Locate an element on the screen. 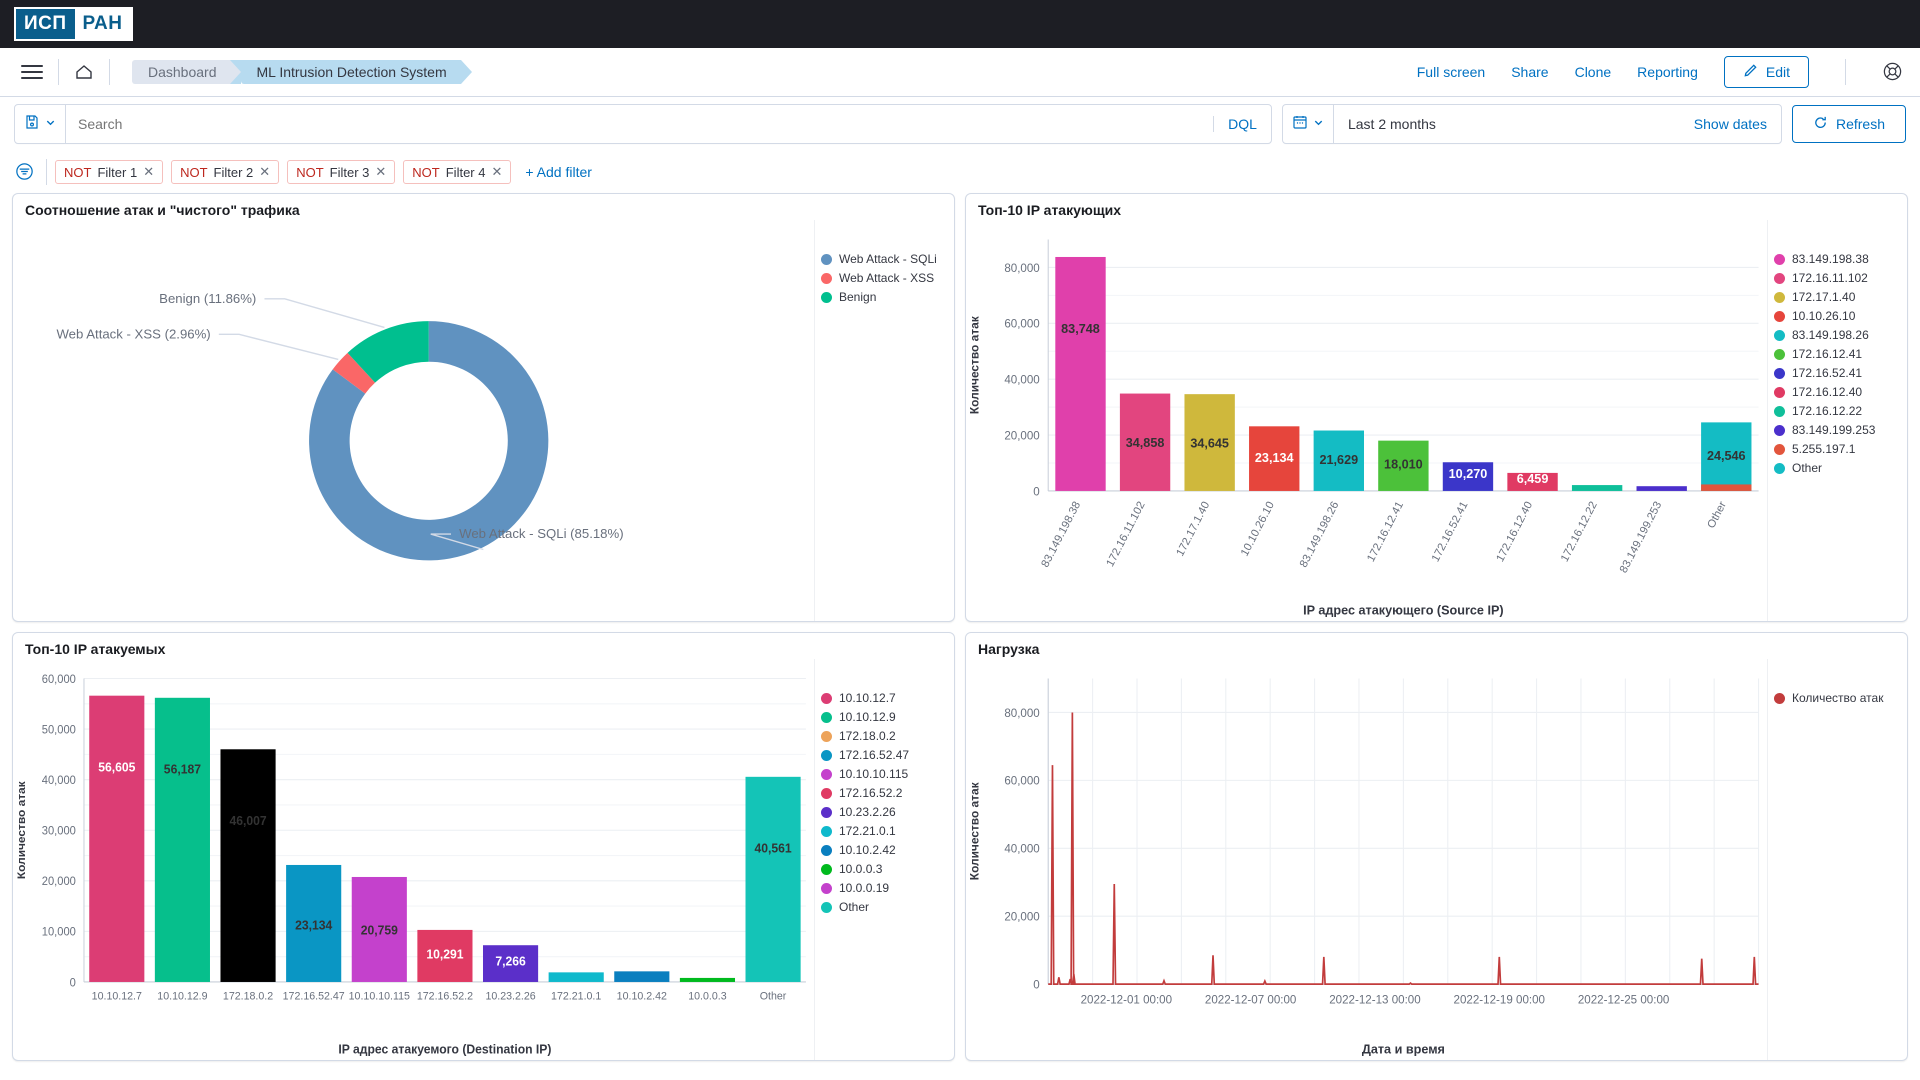 The width and height of the screenshot is (1920, 1080). legend-item: 10.0.0.3 is located at coordinates (884, 869).